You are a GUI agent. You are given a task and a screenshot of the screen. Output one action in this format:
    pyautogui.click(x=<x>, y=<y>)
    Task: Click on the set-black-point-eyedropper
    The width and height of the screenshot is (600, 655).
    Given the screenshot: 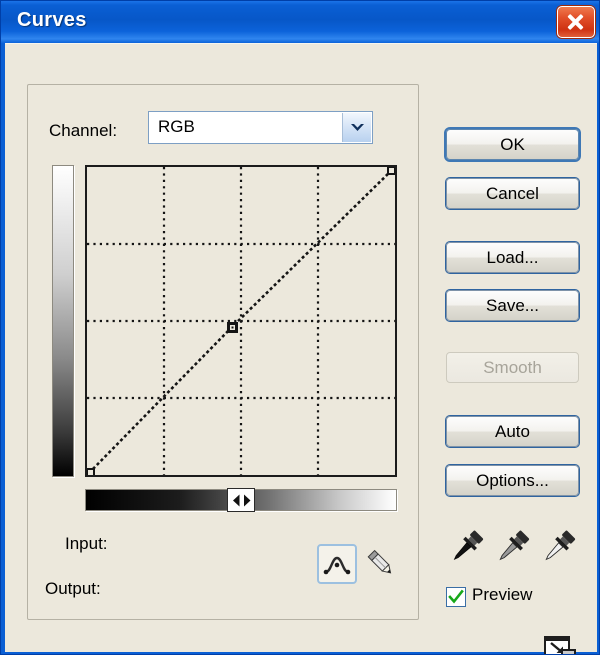 What is the action you would take?
    pyautogui.click(x=466, y=547)
    